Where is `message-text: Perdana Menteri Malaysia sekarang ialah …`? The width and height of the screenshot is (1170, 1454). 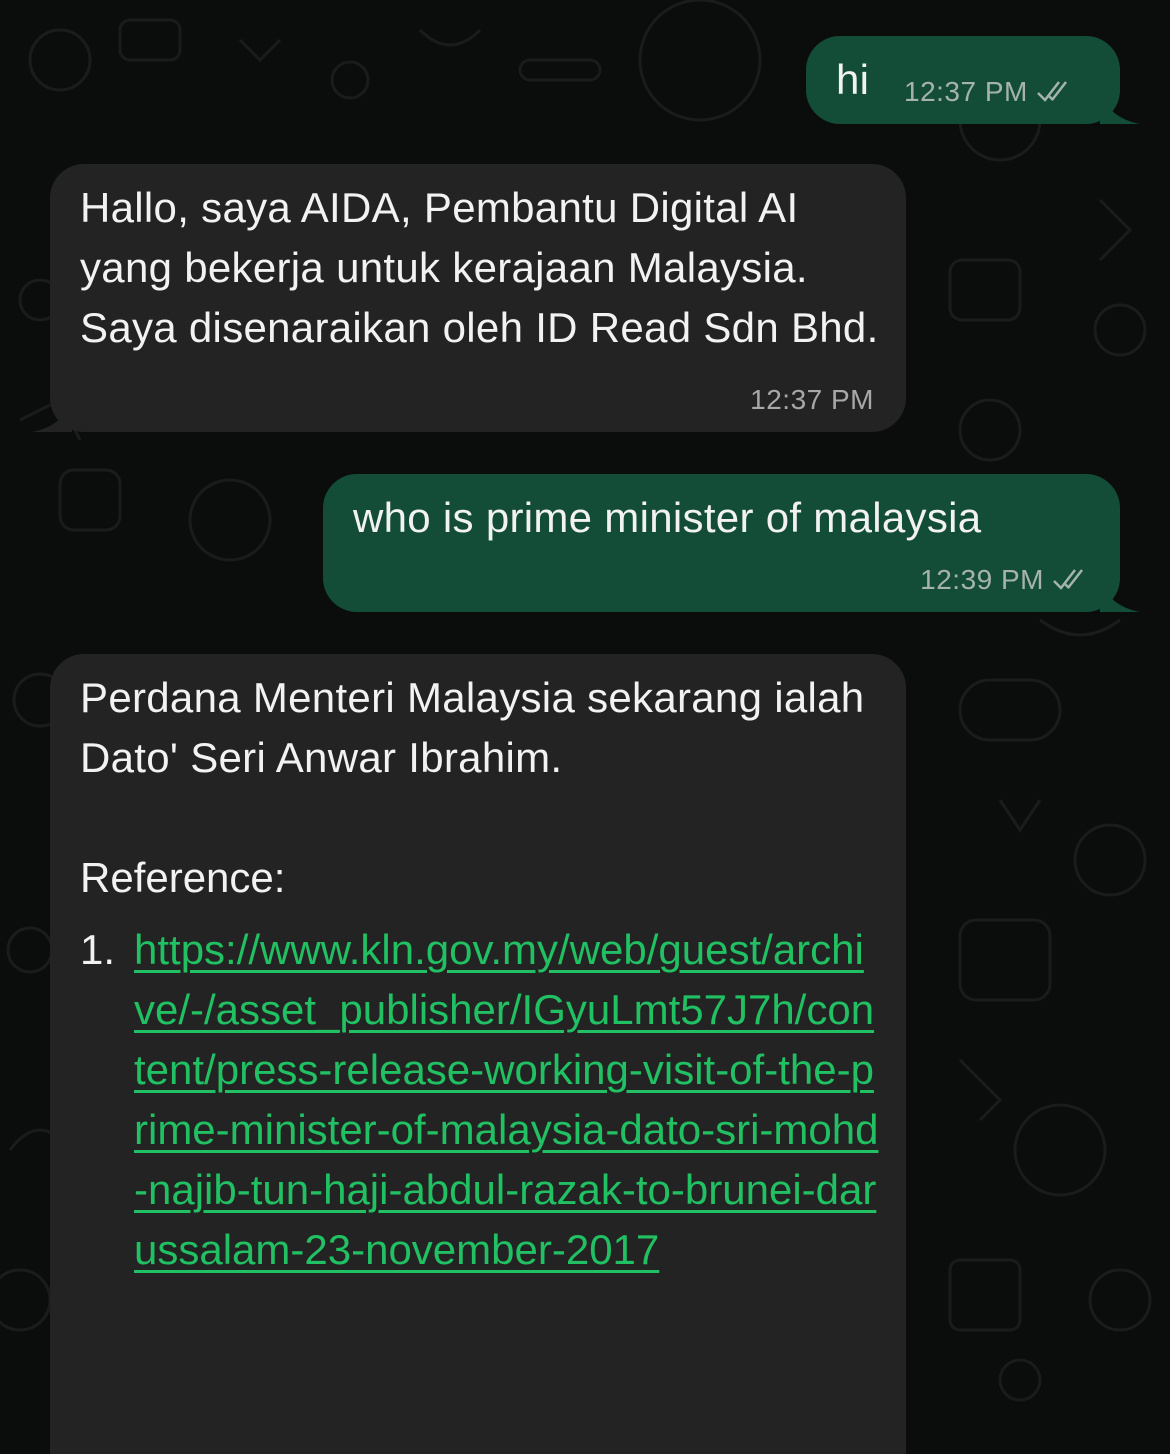 message-text: Perdana Menteri Malaysia sekarang ialah … is located at coordinates (472, 727).